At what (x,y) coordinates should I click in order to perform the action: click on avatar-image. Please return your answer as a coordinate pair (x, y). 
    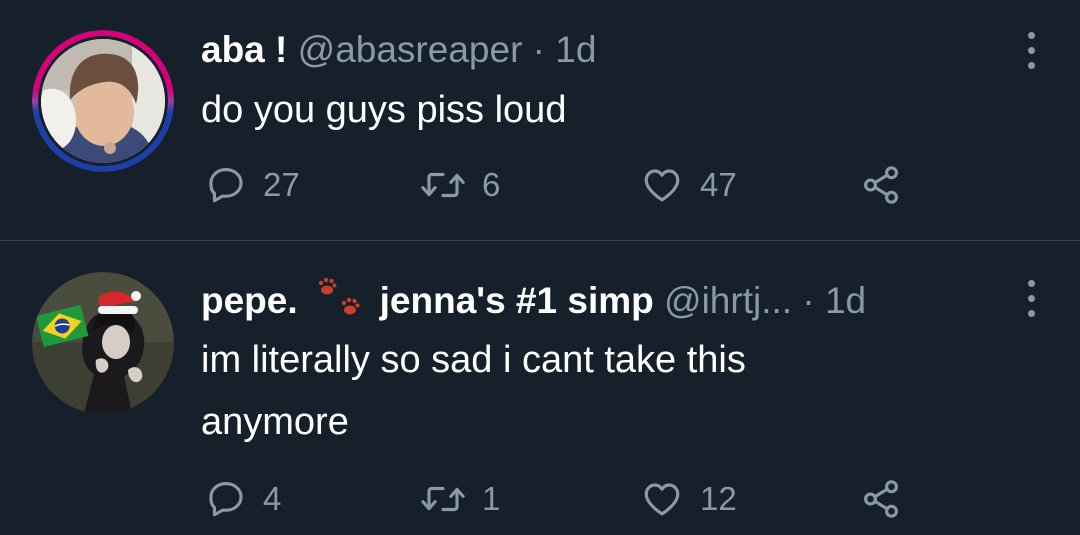
    Looking at the image, I should click on (103, 343).